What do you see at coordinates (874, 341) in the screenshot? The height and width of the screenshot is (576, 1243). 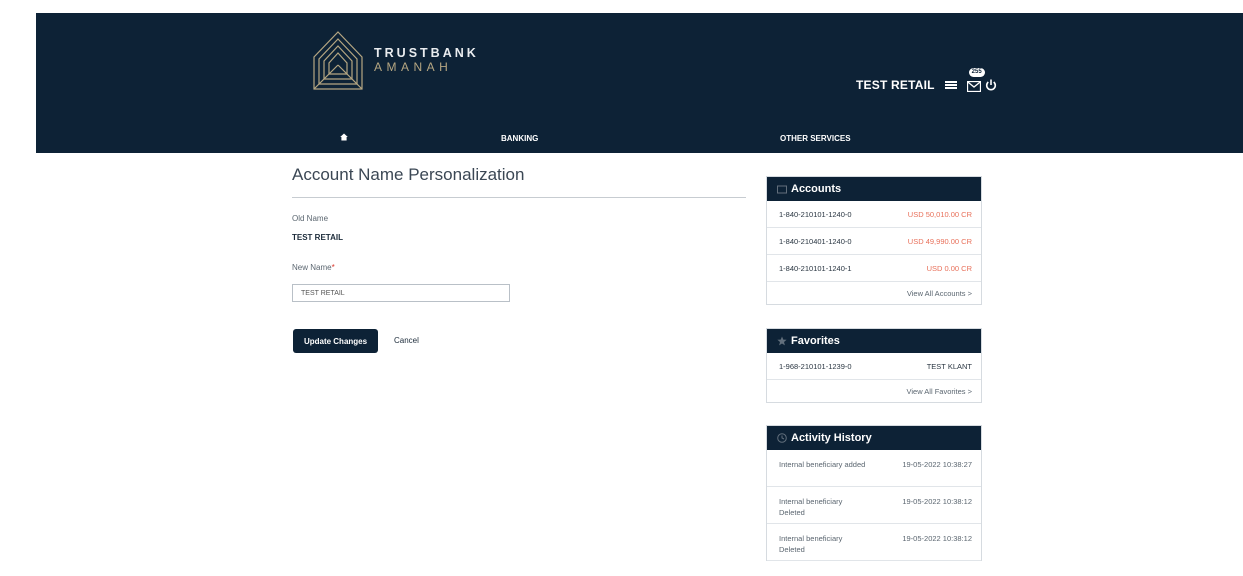 I see `favorites-panel-header: Favorites` at bounding box center [874, 341].